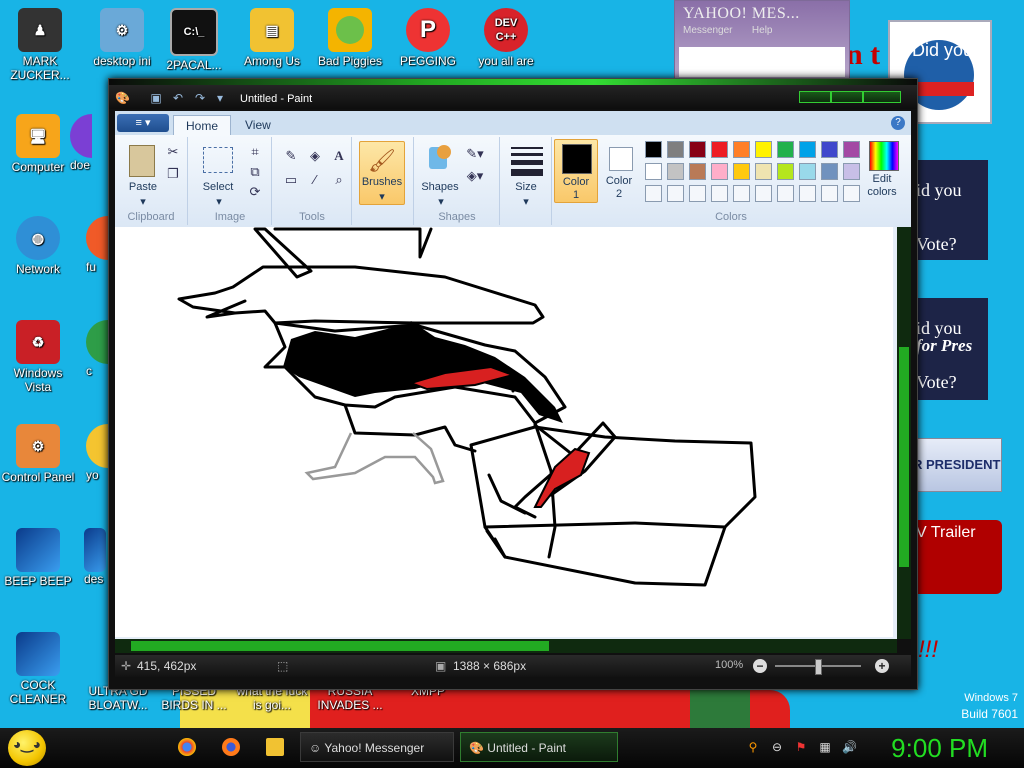 Image resolution: width=1024 pixels, height=768 pixels. Describe the element at coordinates (90, 143) in the screenshot. I see `desktop-icon-doe: doe` at that location.